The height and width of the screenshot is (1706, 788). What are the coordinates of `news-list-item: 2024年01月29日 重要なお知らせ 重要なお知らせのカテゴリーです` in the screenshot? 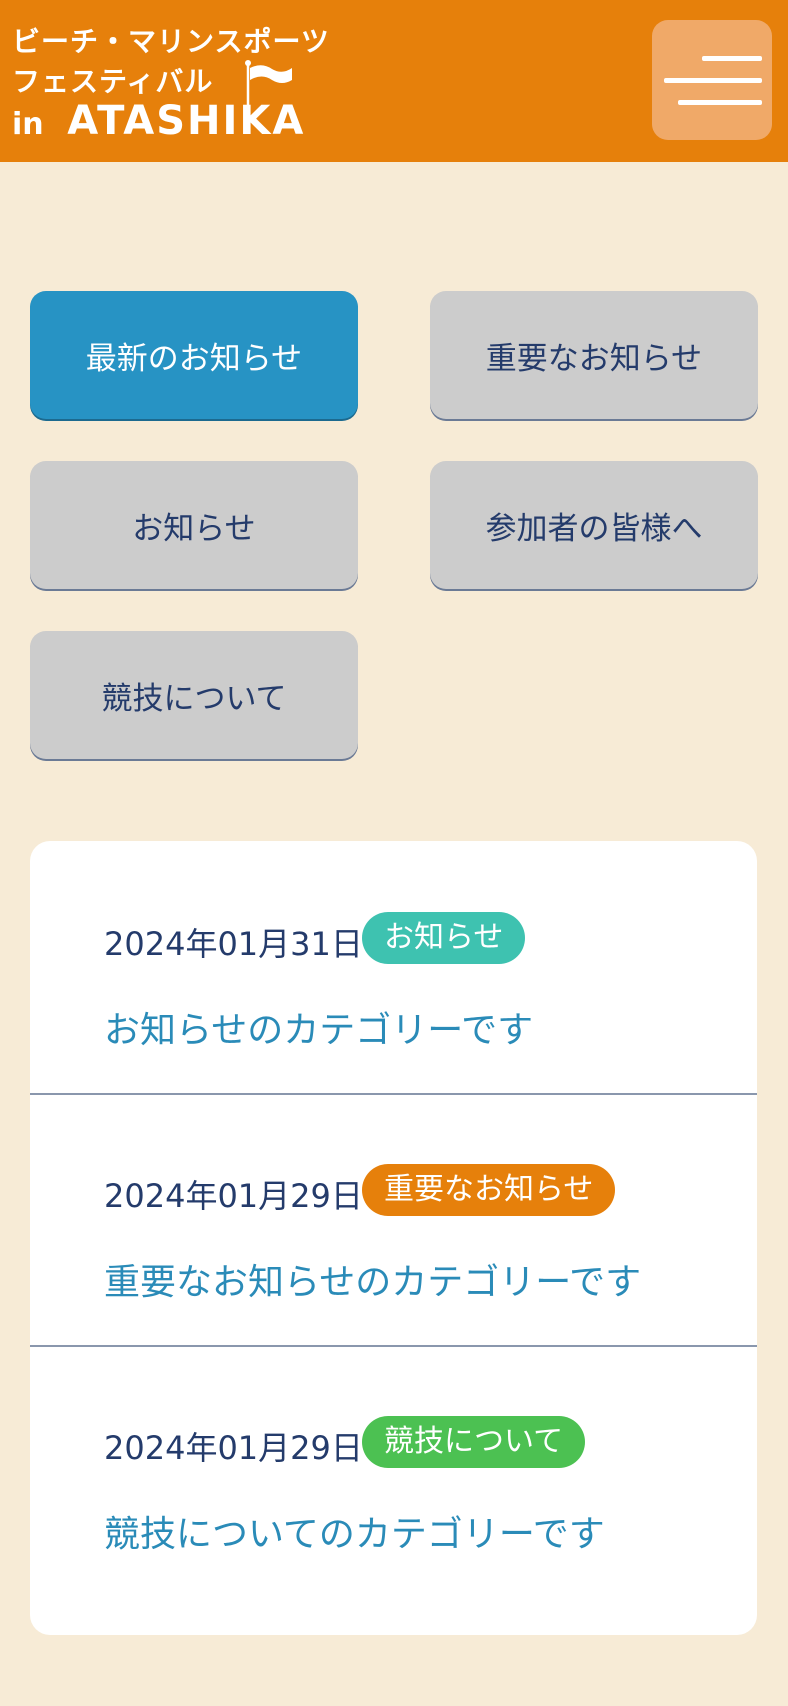 It's located at (393, 1220).